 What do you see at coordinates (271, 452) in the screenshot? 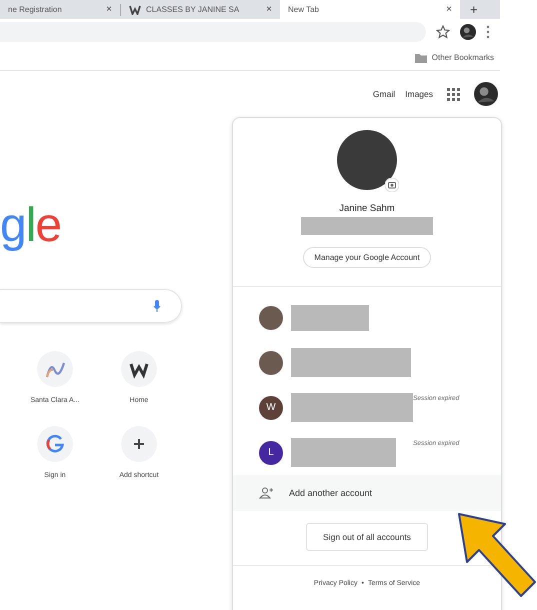
I see `account-avatar: L` at bounding box center [271, 452].